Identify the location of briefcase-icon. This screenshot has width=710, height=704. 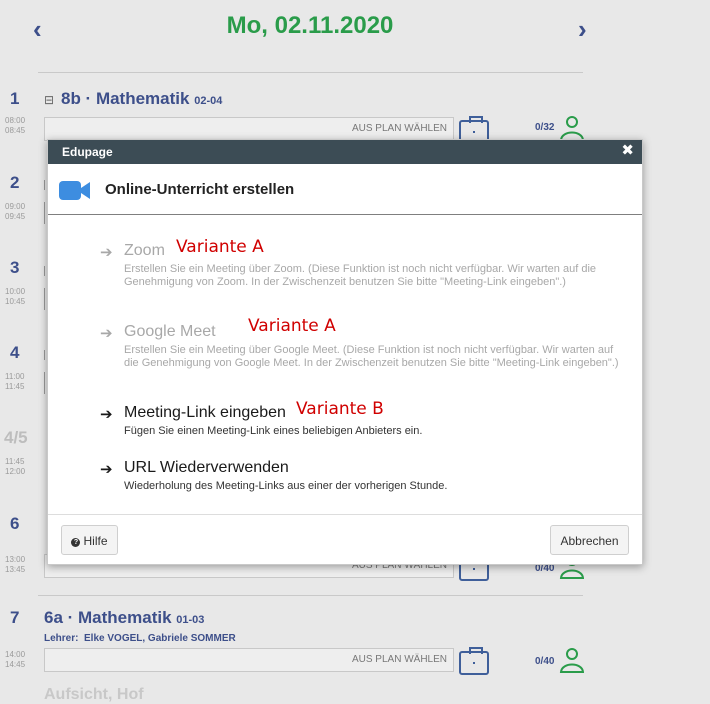
(474, 661).